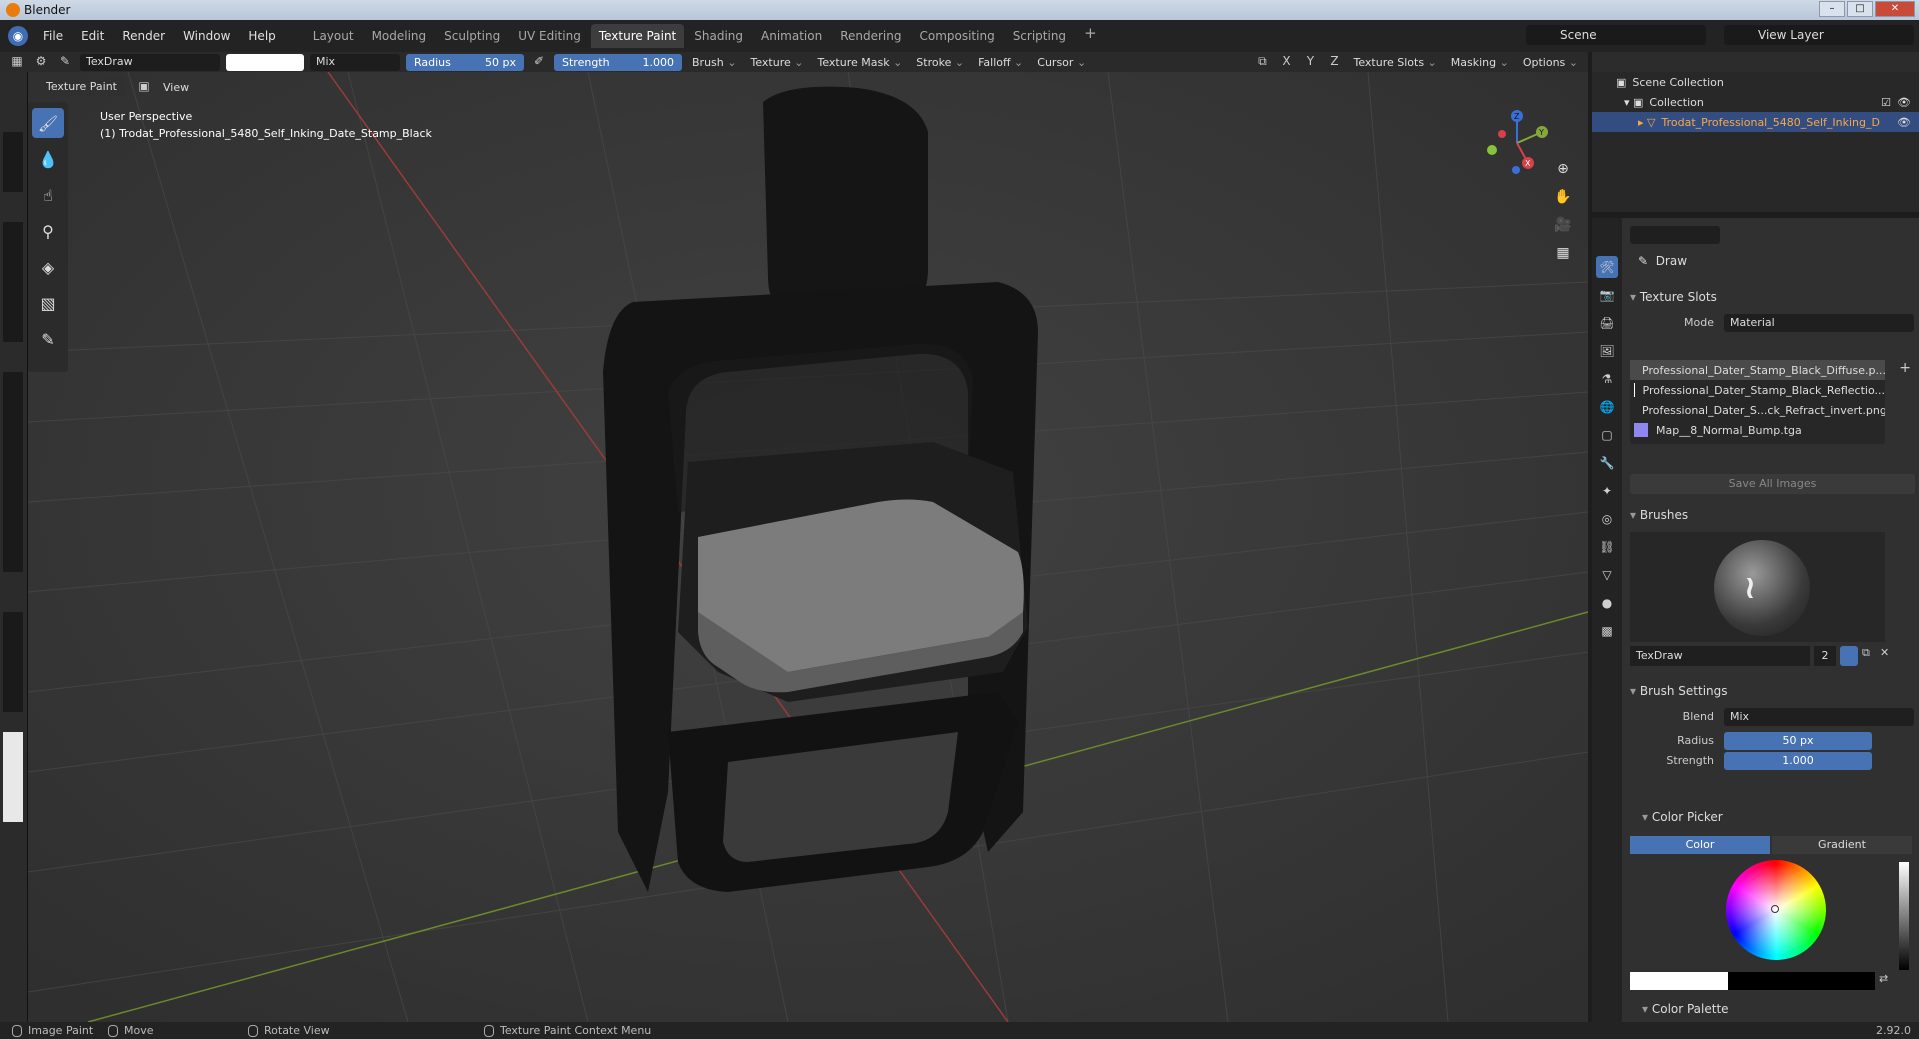 The image size is (1919, 1039). I want to click on zoom-icon: ⊕, so click(1563, 169).